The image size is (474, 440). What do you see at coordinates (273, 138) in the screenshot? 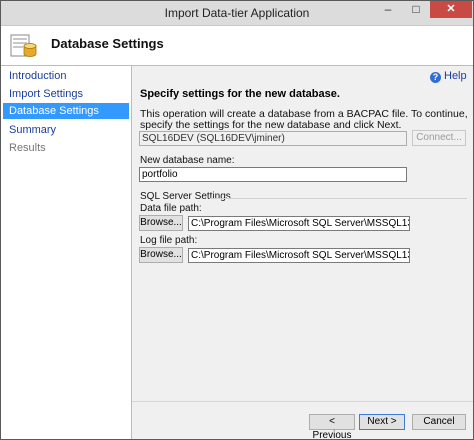
I see `server-connection-field: SQL16DEV (SQL16DEV\jminer)` at bounding box center [273, 138].